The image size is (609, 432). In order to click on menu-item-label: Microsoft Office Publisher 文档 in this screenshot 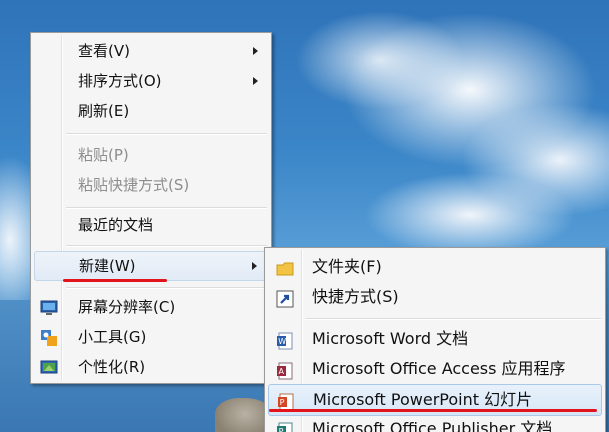, I will do `click(432, 425)`.